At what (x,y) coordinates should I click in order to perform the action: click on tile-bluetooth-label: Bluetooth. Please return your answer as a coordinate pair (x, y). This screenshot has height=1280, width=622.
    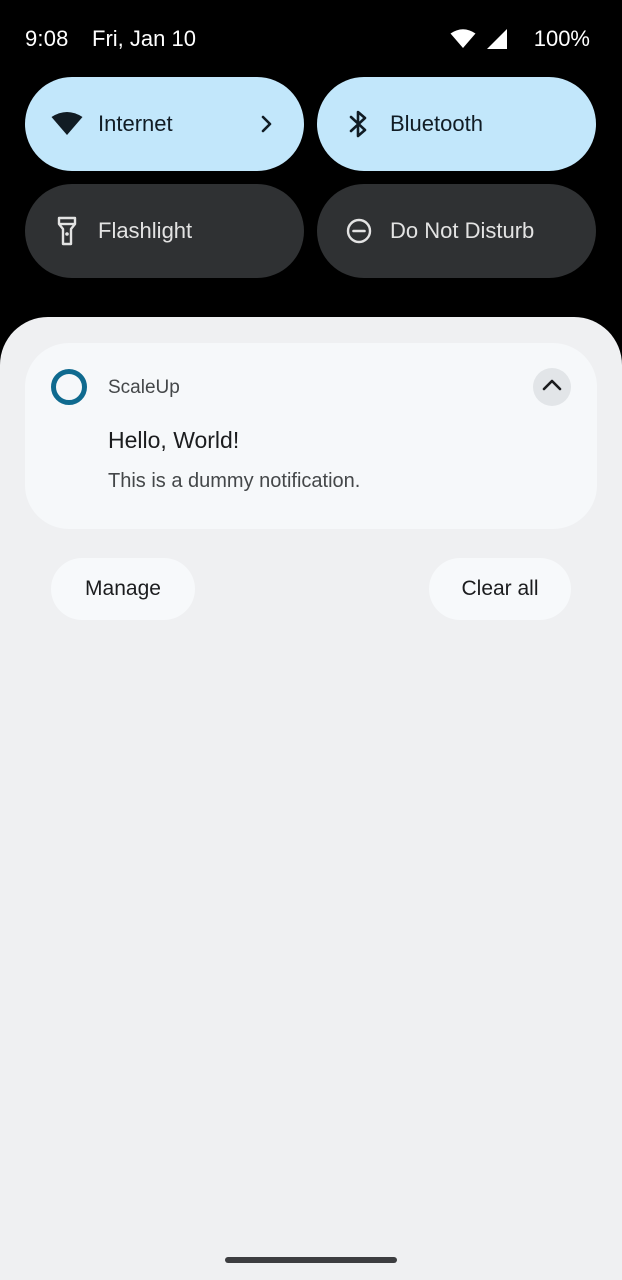
    Looking at the image, I should click on (436, 123).